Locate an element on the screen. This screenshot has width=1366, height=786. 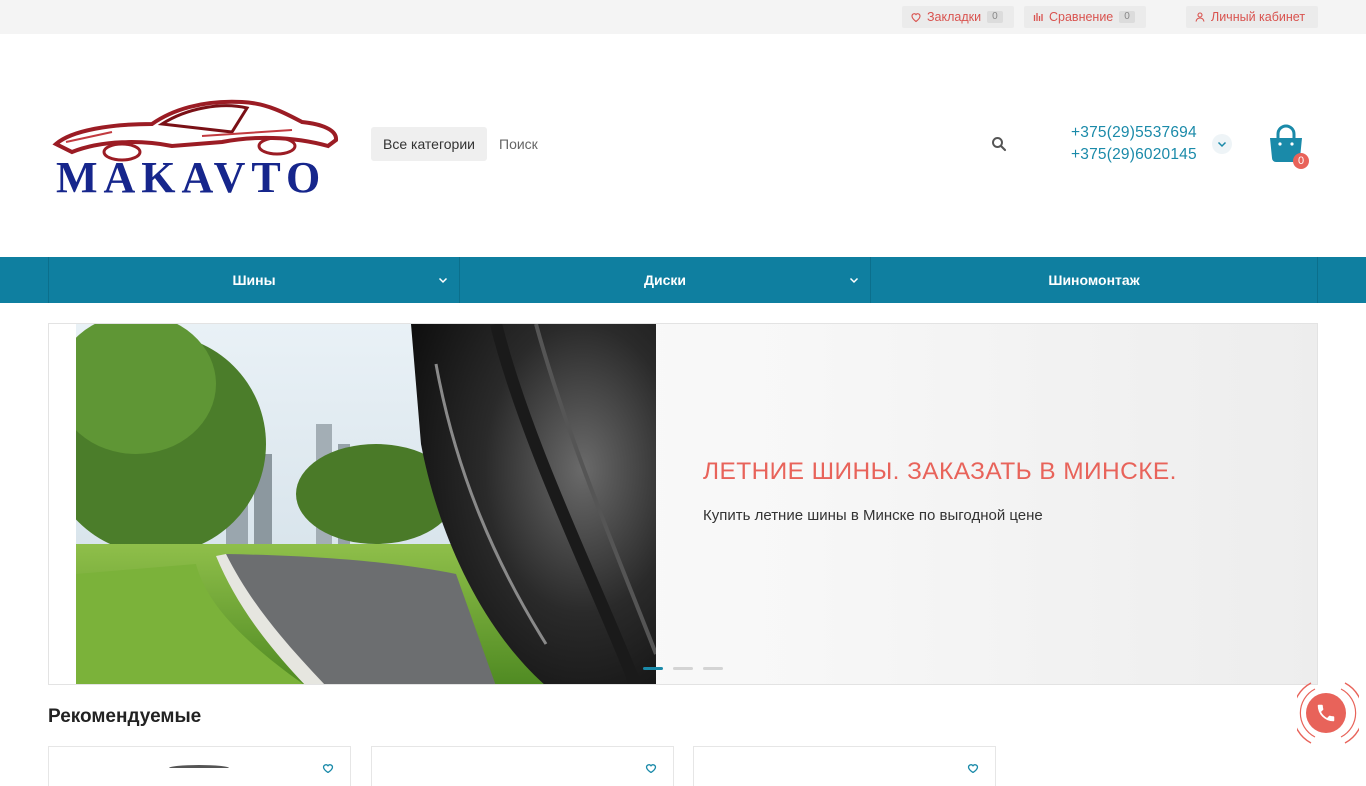
phone-icon is located at coordinates (1326, 713).